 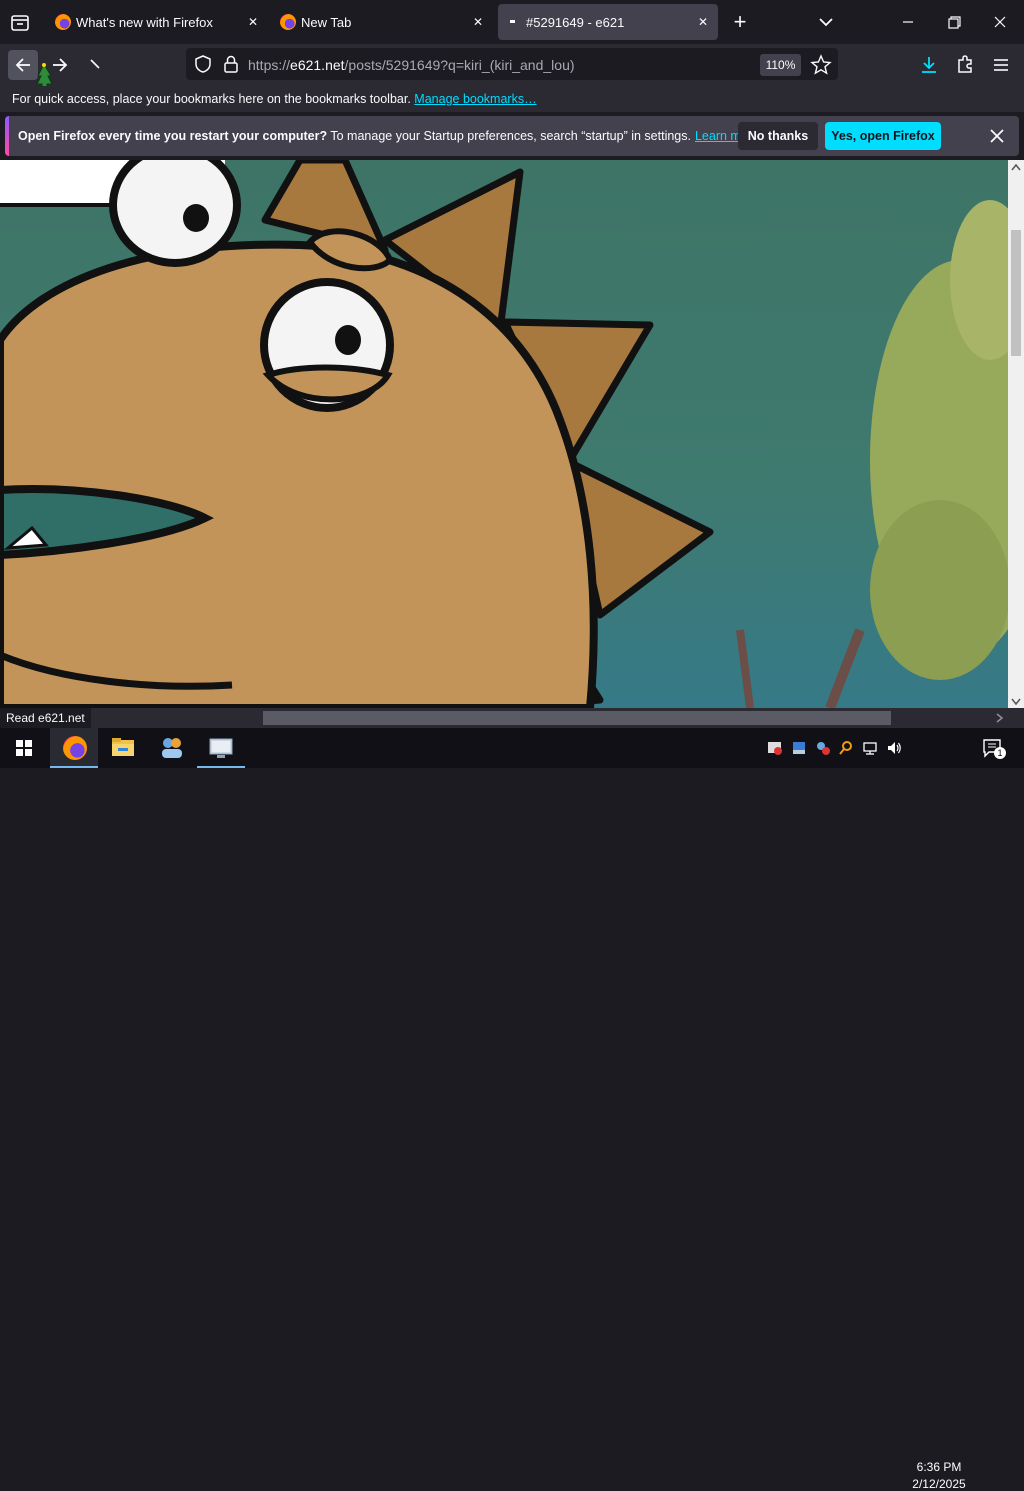 I want to click on search-key-icon, so click(x=846, y=748).